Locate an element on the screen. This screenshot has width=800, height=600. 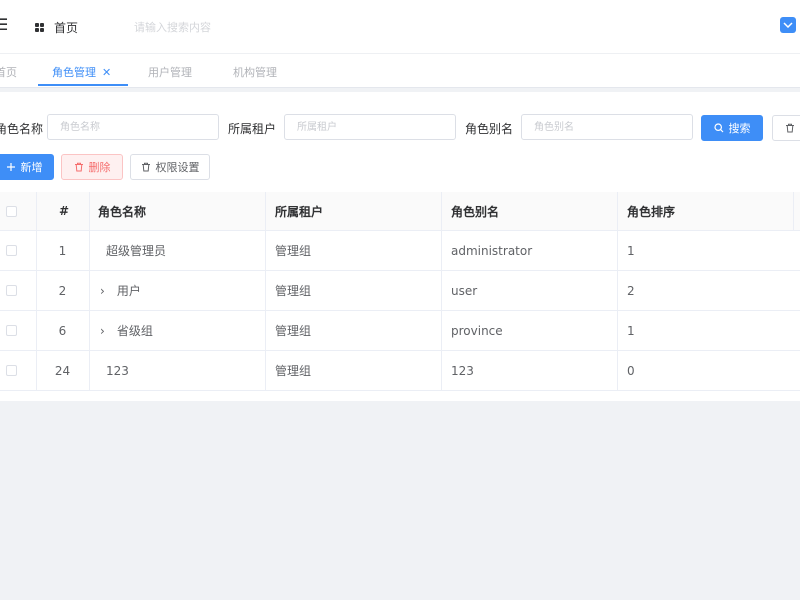
plus-icon is located at coordinates (11, 167).